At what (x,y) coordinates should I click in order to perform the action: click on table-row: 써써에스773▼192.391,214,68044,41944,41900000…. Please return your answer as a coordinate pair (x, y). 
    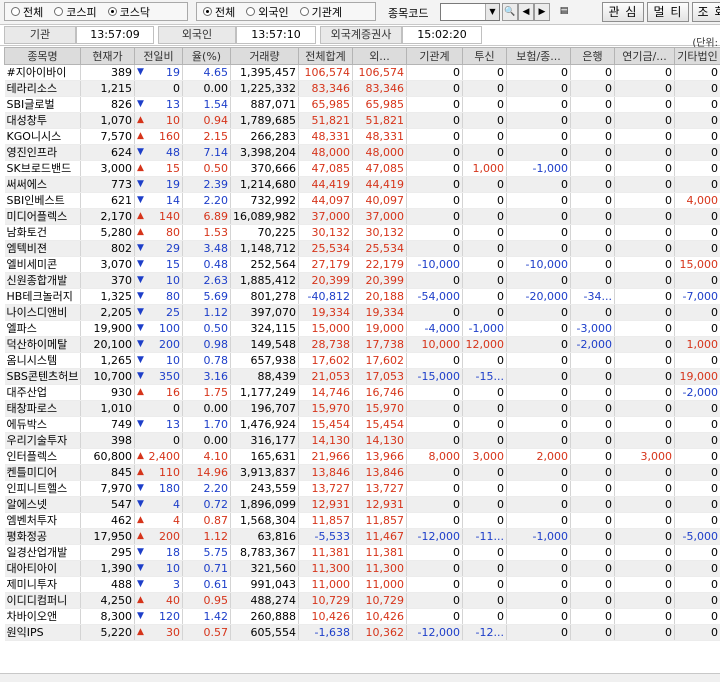
    Looking at the image, I should click on (362, 185).